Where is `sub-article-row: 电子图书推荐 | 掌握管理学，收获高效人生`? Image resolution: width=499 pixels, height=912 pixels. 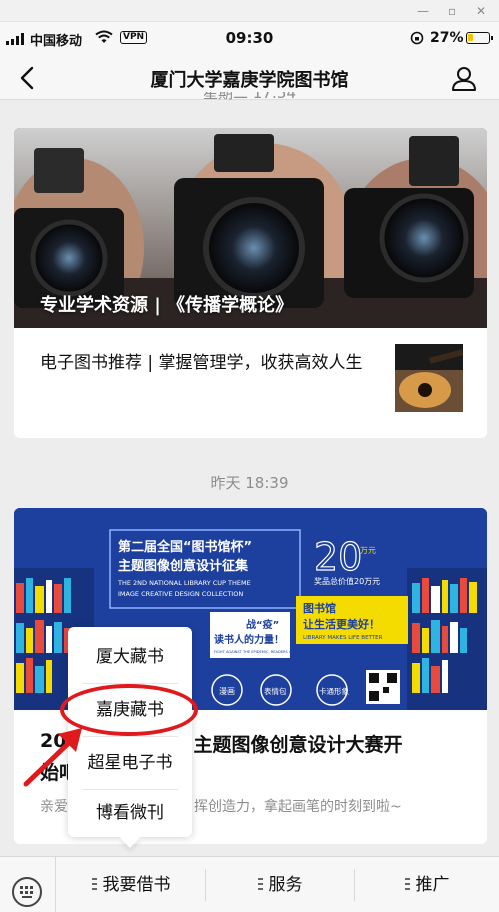 sub-article-row: 电子图书推荐 | 掌握管理学，收获高效人生 is located at coordinates (250, 383).